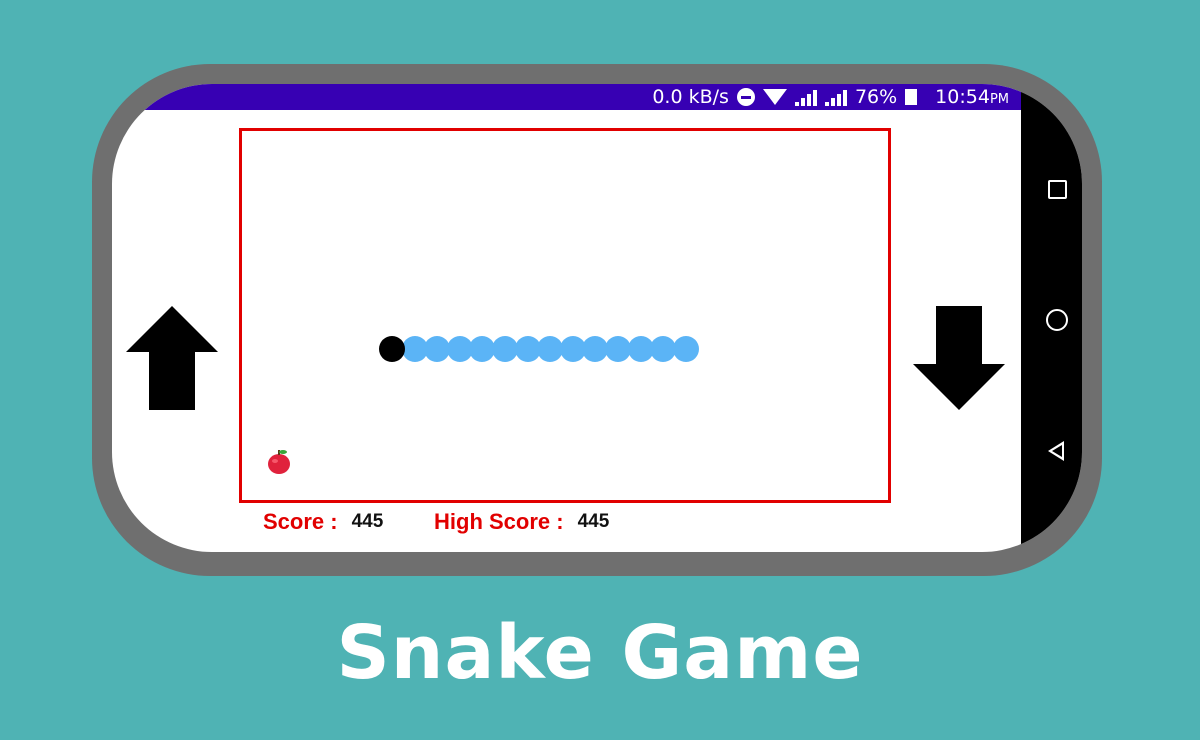 The height and width of the screenshot is (740, 1200). I want to click on high-score-display: High Score : 445, so click(521, 522).